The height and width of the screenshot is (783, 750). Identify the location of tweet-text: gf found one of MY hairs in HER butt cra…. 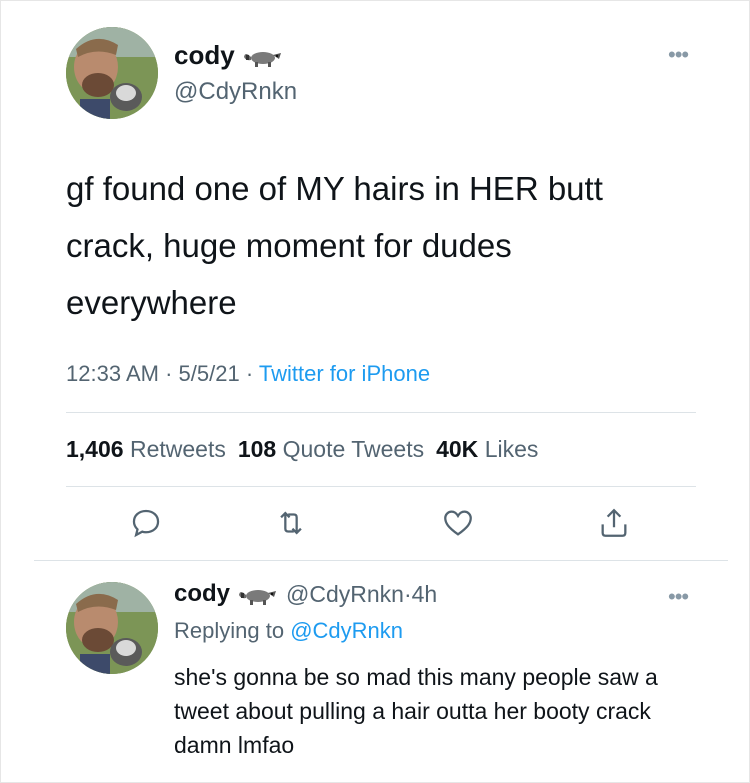
(334, 245).